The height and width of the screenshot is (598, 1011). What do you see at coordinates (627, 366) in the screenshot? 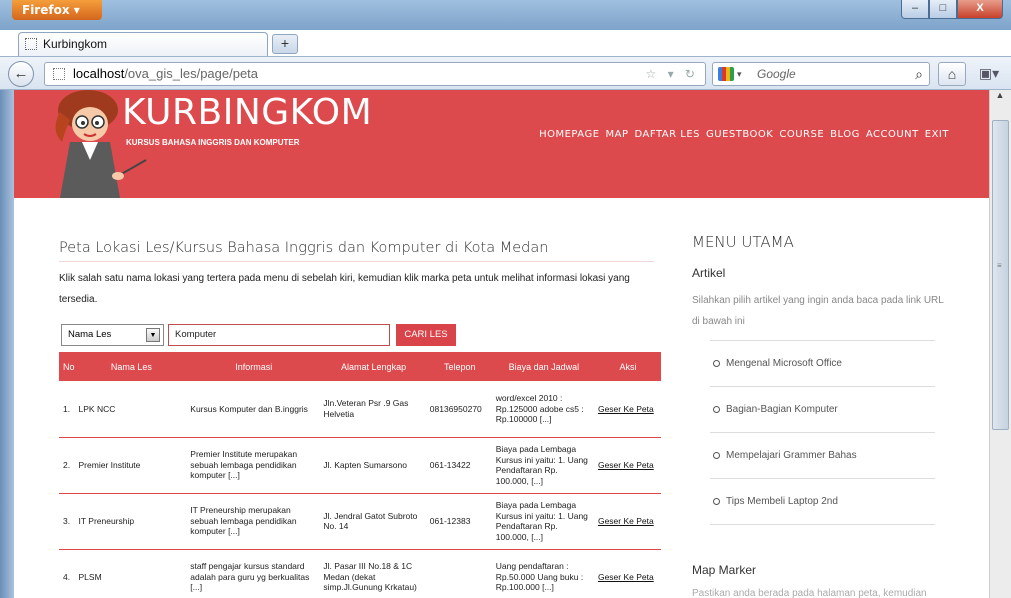
I see `header-aksi: Aksi` at bounding box center [627, 366].